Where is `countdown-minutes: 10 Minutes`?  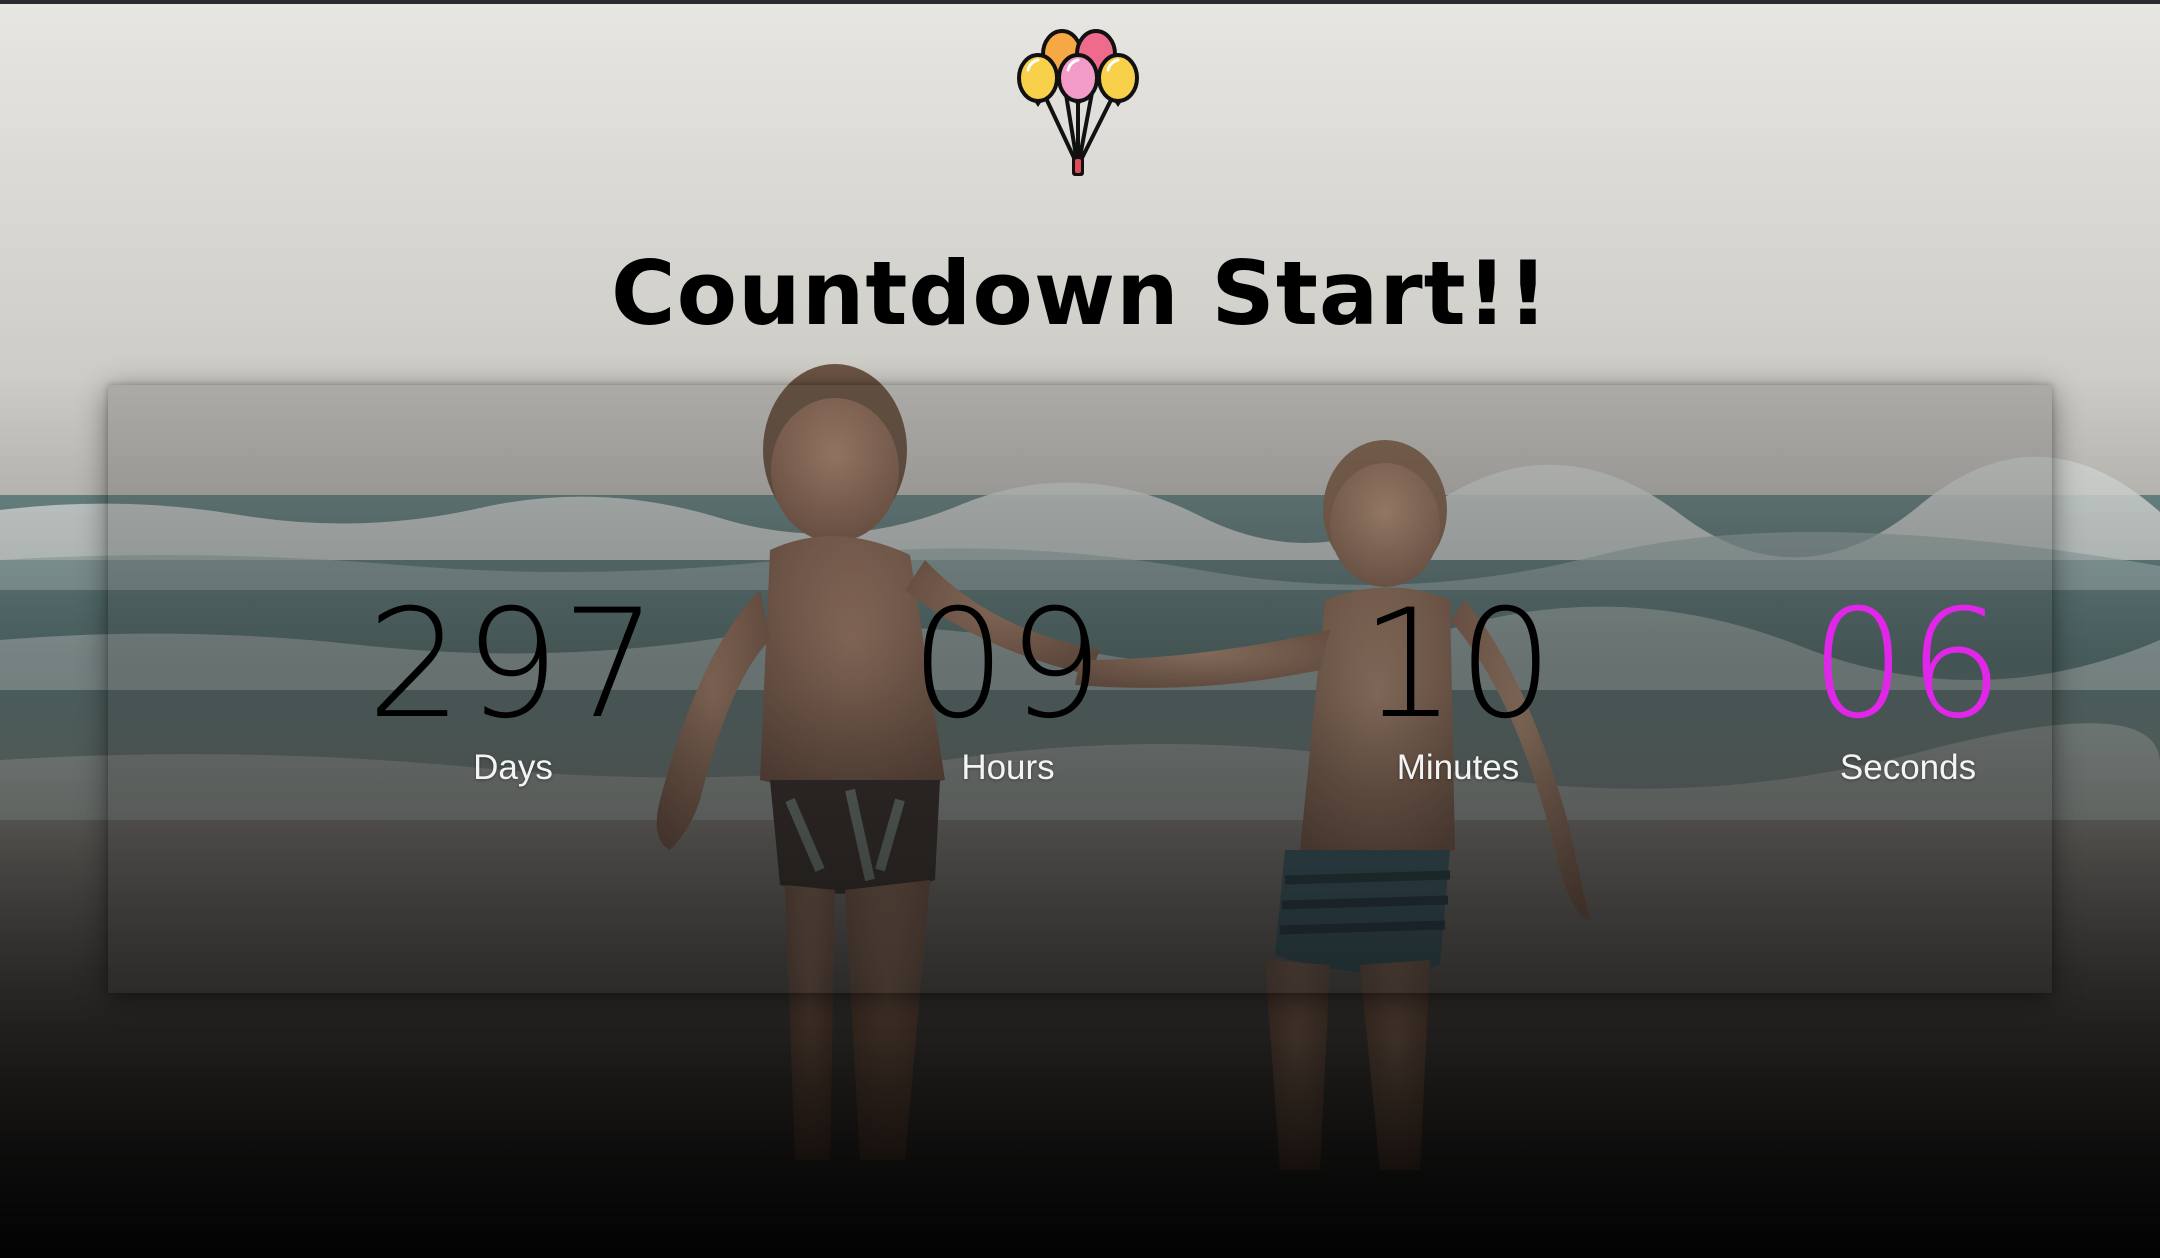
countdown-minutes: 10 Minutes is located at coordinates (1458, 689).